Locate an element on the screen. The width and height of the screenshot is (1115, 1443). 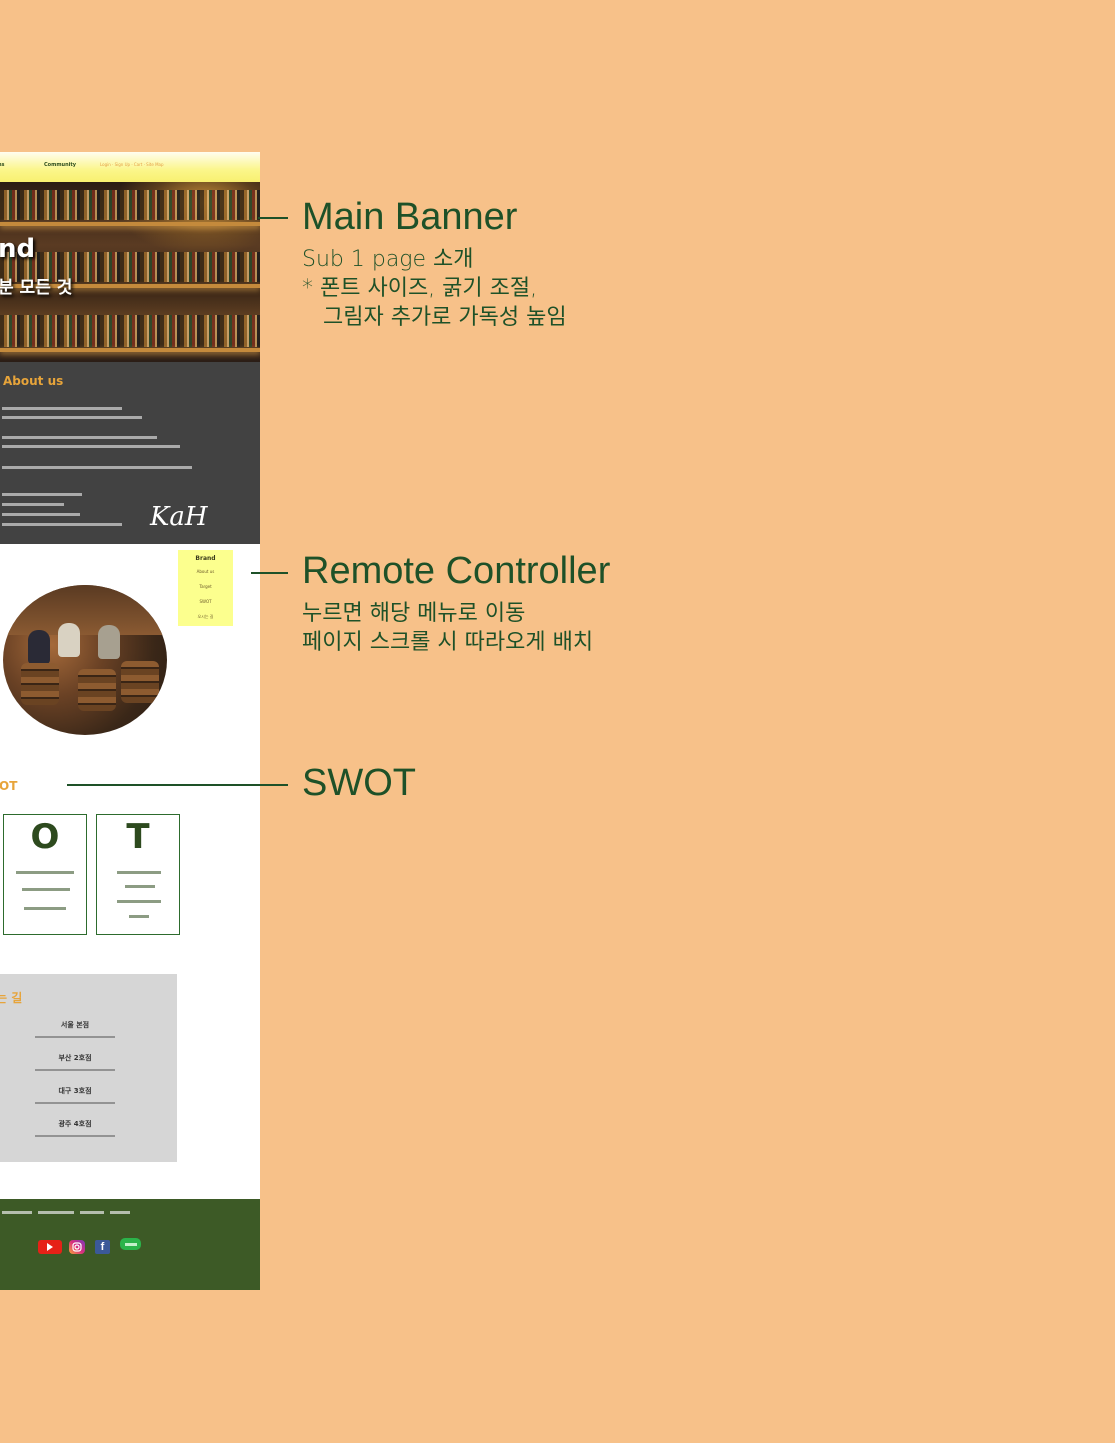
location-name: 서울 본점 is located at coordinates (75, 1025).